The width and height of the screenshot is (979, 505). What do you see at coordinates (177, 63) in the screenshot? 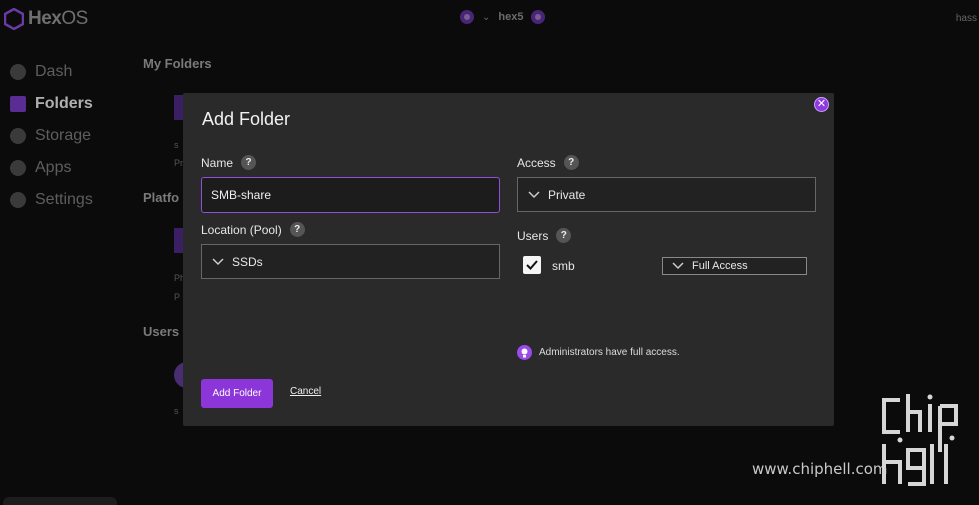
I see `my-folders-heading: My Folders` at bounding box center [177, 63].